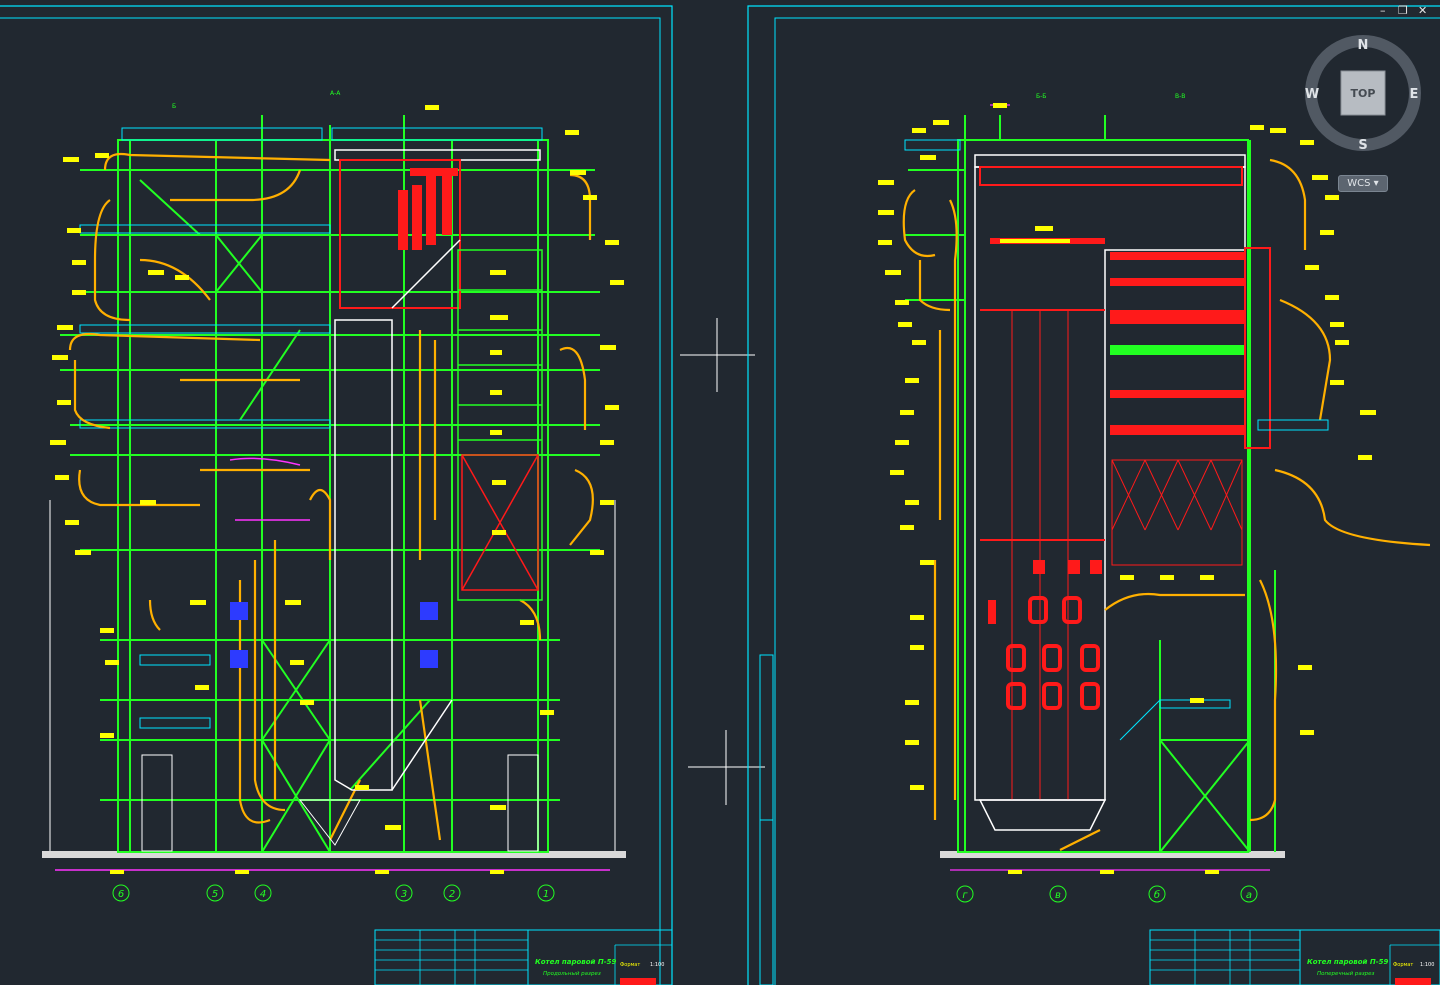 The image size is (1440, 985). What do you see at coordinates (404, 894) in the screenshot?
I see `svg-text: 3` at bounding box center [404, 894].